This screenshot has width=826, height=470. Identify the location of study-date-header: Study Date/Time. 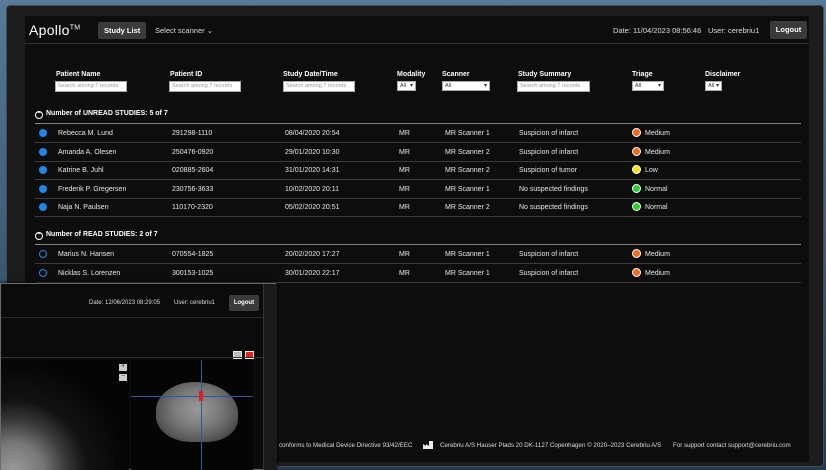
(310, 74).